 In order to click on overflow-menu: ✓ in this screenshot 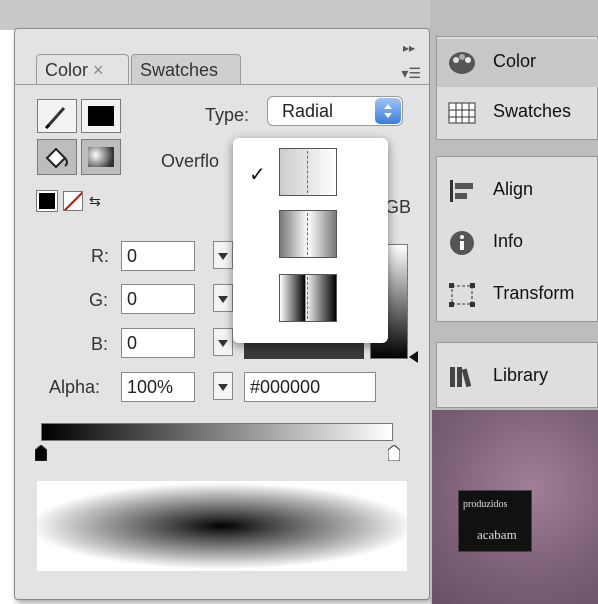, I will do `click(310, 240)`.